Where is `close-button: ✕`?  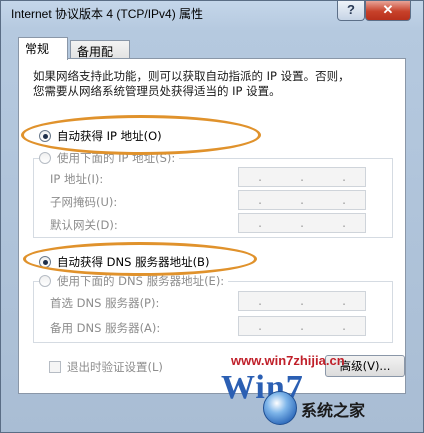
close-button: ✕ is located at coordinates (388, 11).